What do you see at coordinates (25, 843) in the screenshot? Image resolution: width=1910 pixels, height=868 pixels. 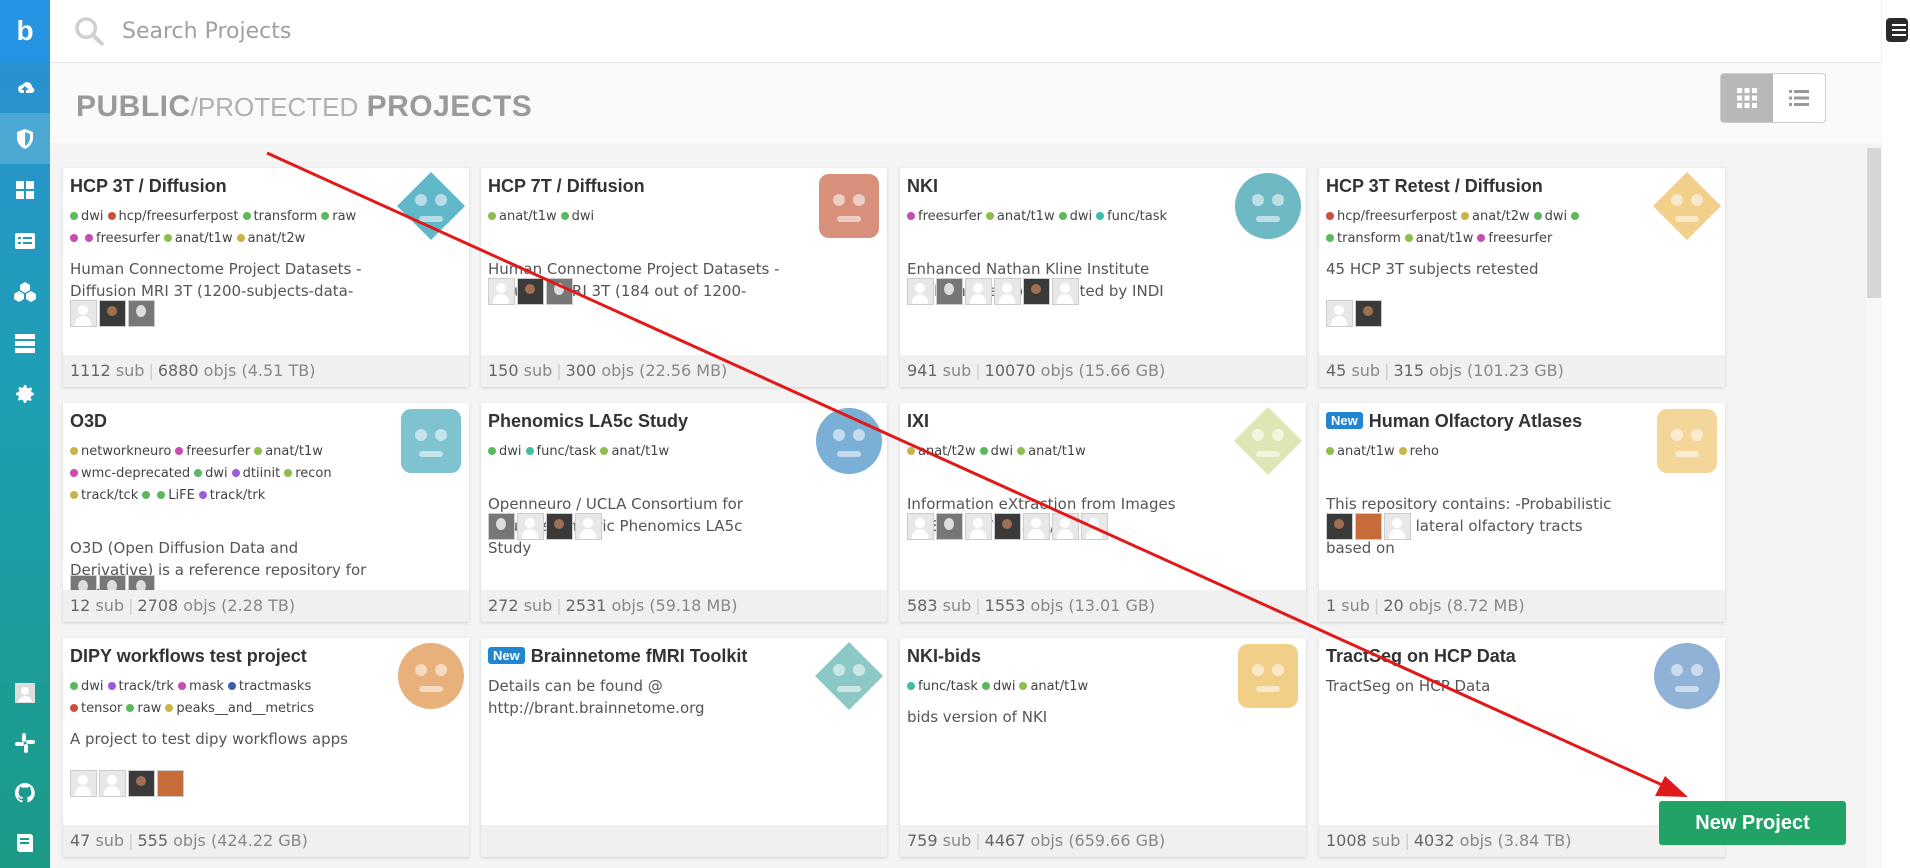 I see `sidebar-item-book` at bounding box center [25, 843].